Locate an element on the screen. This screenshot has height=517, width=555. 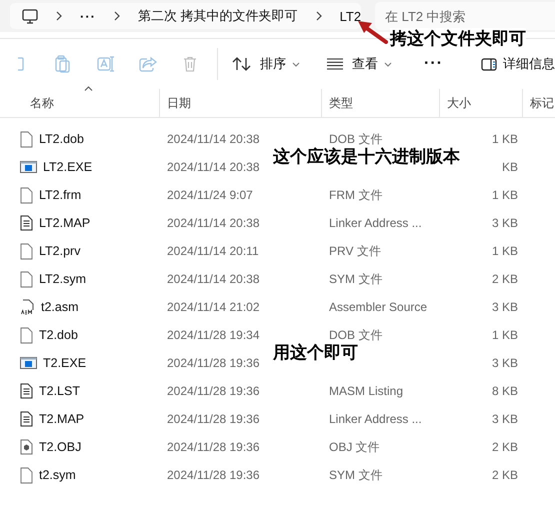
sort-caret-icon is located at coordinates (88, 88).